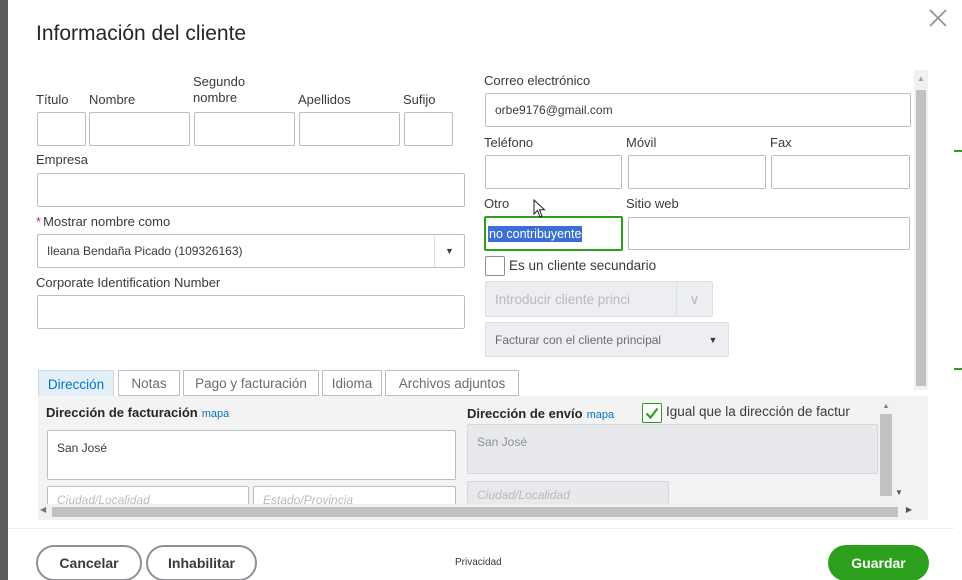  I want to click on phone-input, so click(553, 172).